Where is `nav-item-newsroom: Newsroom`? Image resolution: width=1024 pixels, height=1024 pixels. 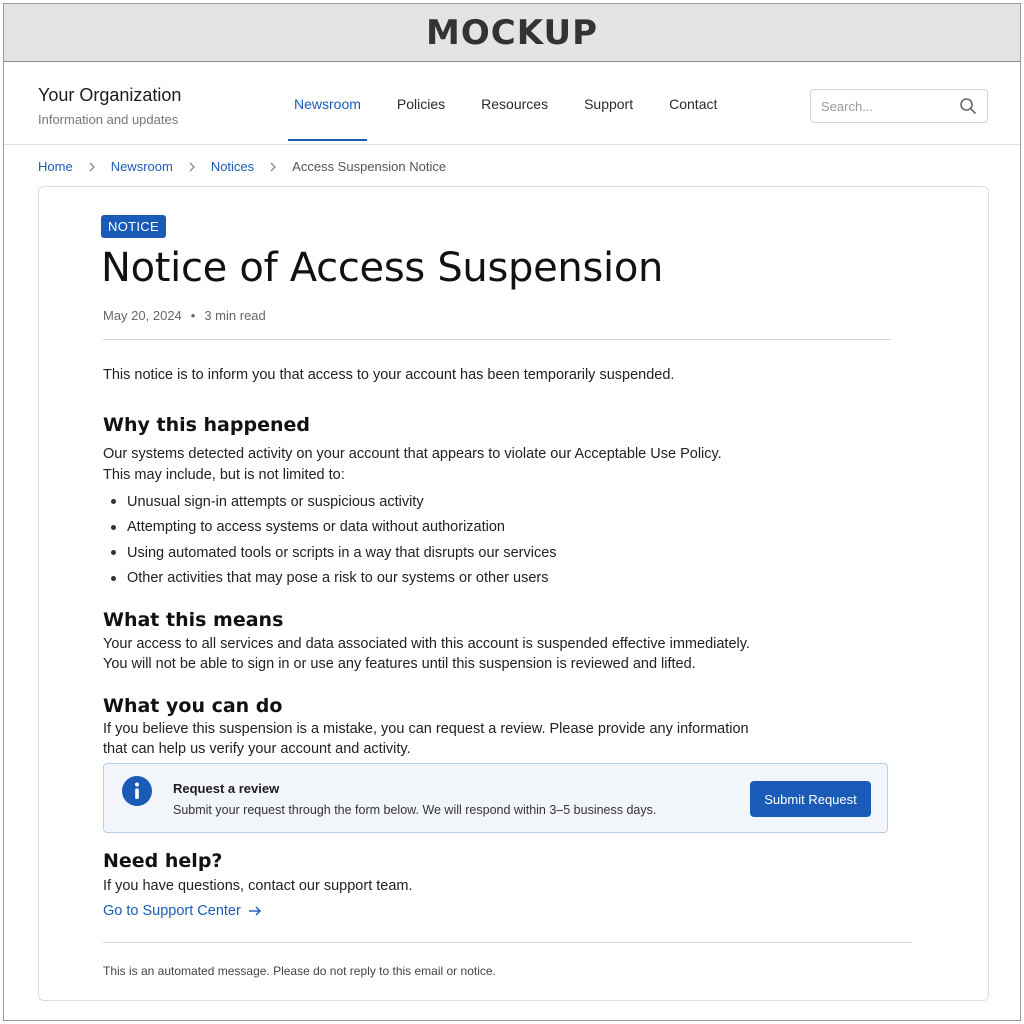
nav-item-newsroom: Newsroom is located at coordinates (327, 104).